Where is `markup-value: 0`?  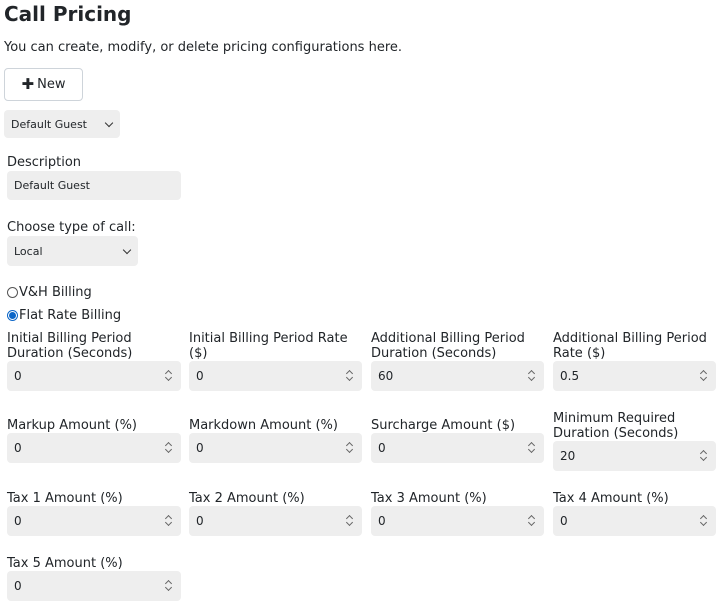 markup-value: 0 is located at coordinates (18, 448).